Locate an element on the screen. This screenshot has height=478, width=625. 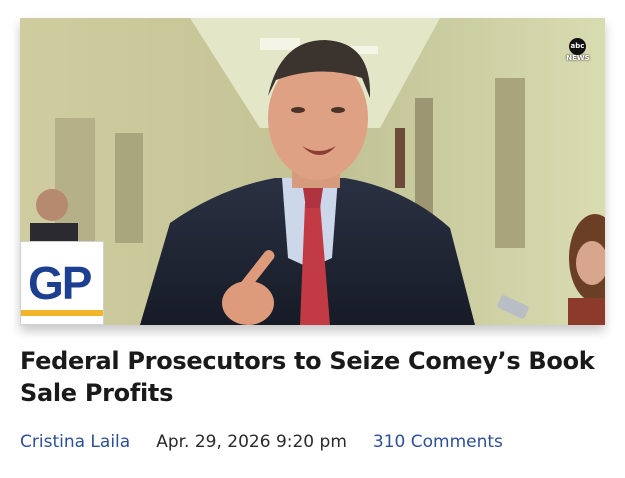
site-logo-text: GP is located at coordinates (60, 283).